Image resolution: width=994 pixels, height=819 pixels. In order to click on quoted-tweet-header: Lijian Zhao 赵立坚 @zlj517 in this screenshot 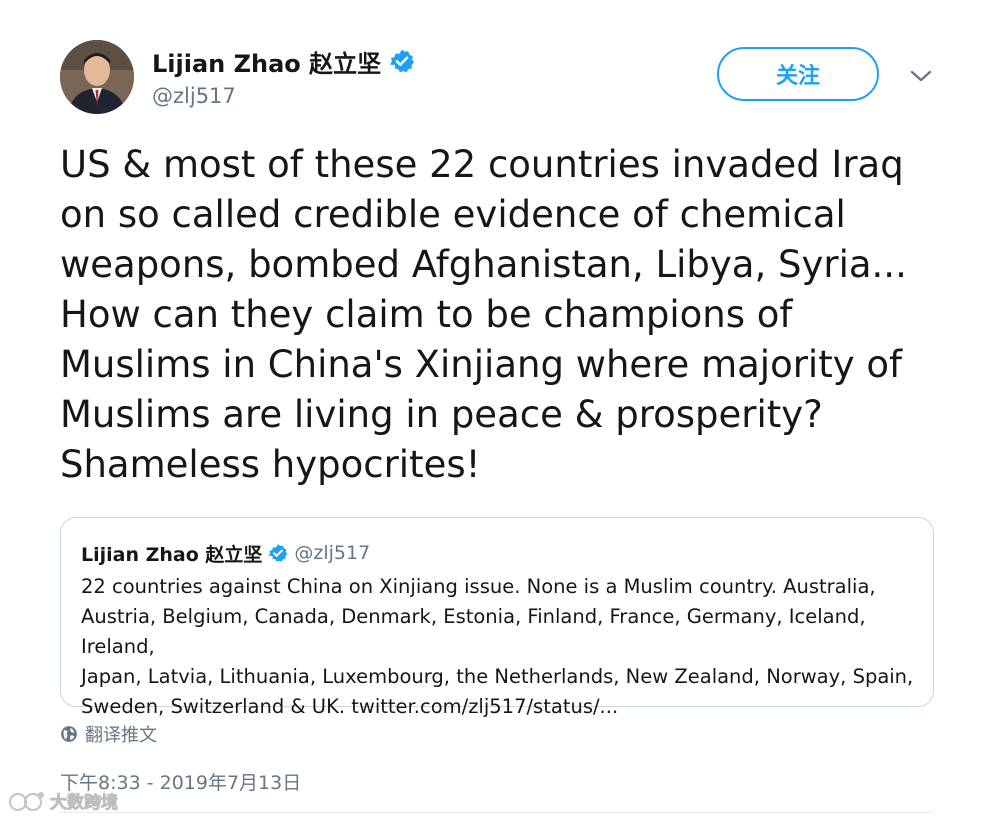, I will do `click(225, 553)`.